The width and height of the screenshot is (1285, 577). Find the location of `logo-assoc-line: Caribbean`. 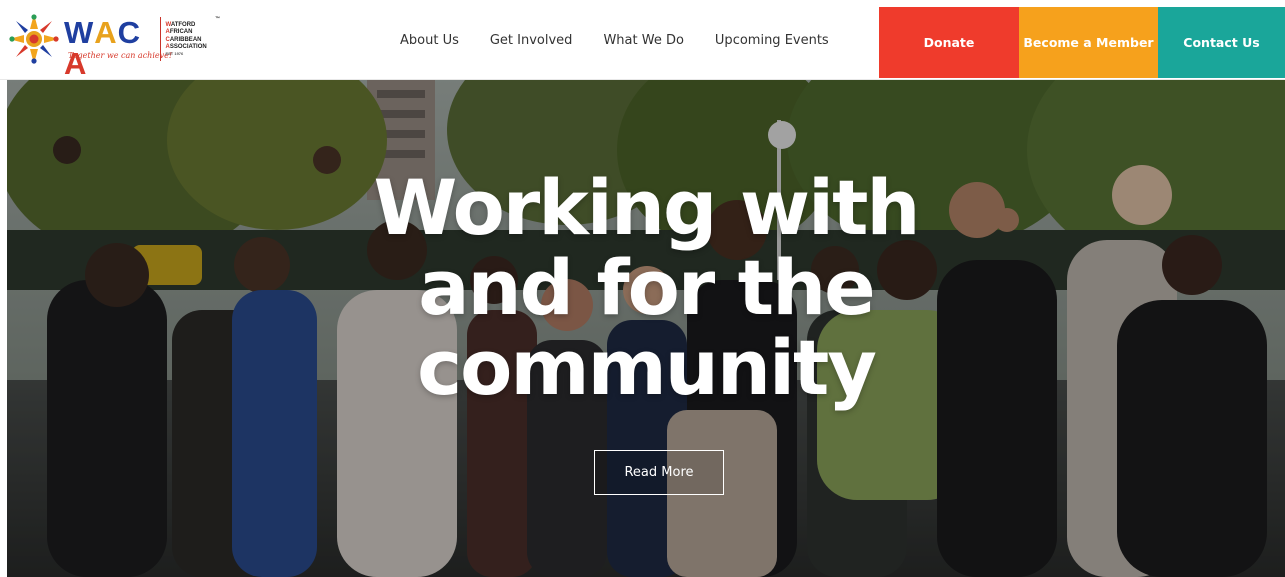

logo-assoc-line: Caribbean is located at coordinates (183, 39).